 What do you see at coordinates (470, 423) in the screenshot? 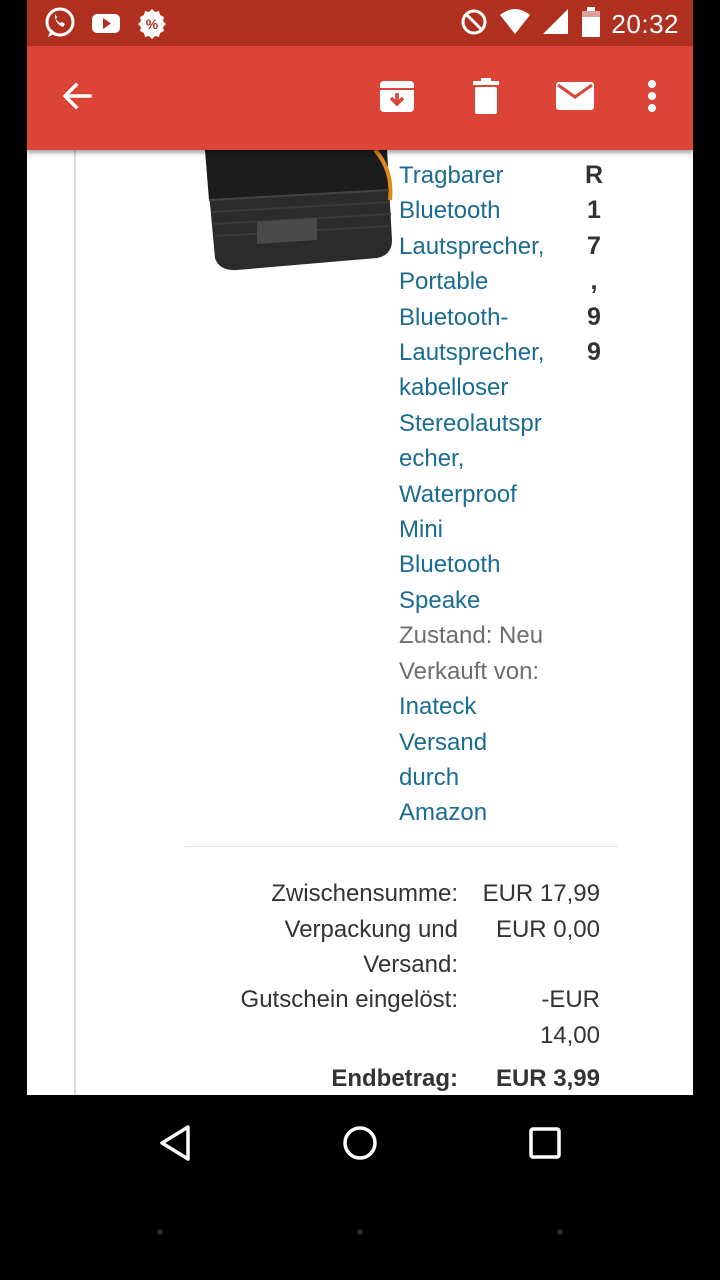
I see `product-title-line: Stereolautspr` at bounding box center [470, 423].